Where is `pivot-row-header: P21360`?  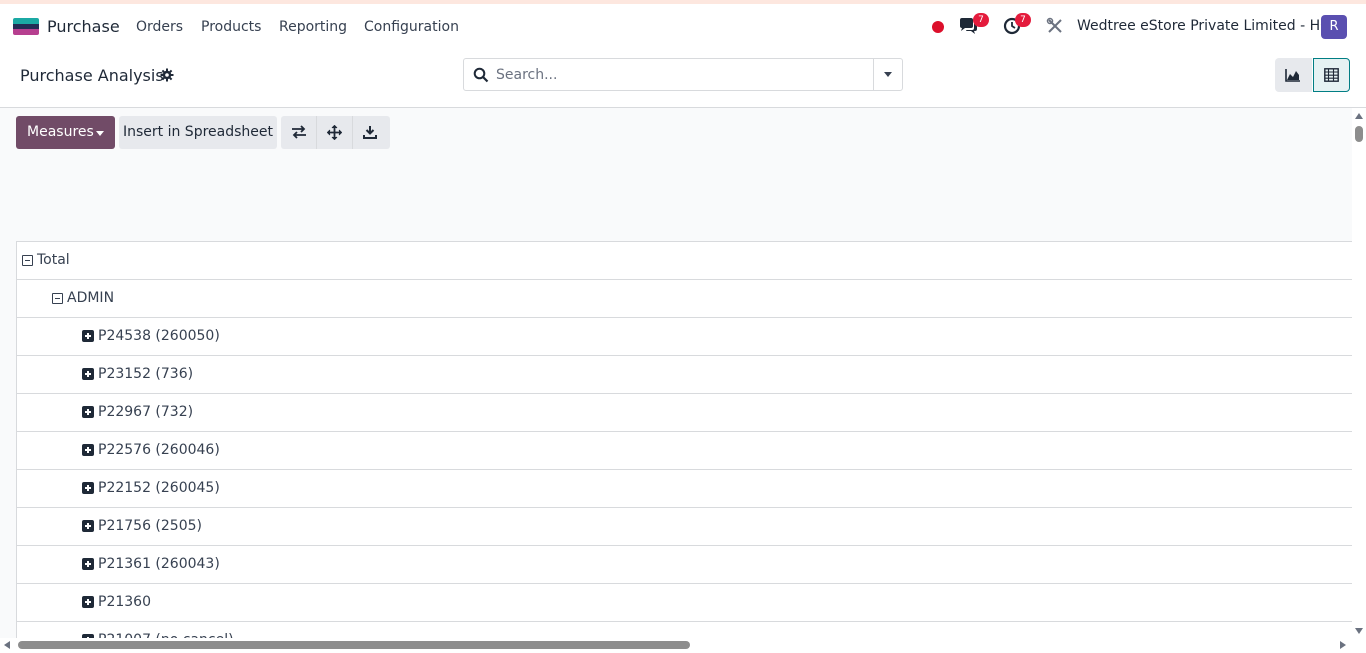 pivot-row-header: P21360 is located at coordinates (116, 602).